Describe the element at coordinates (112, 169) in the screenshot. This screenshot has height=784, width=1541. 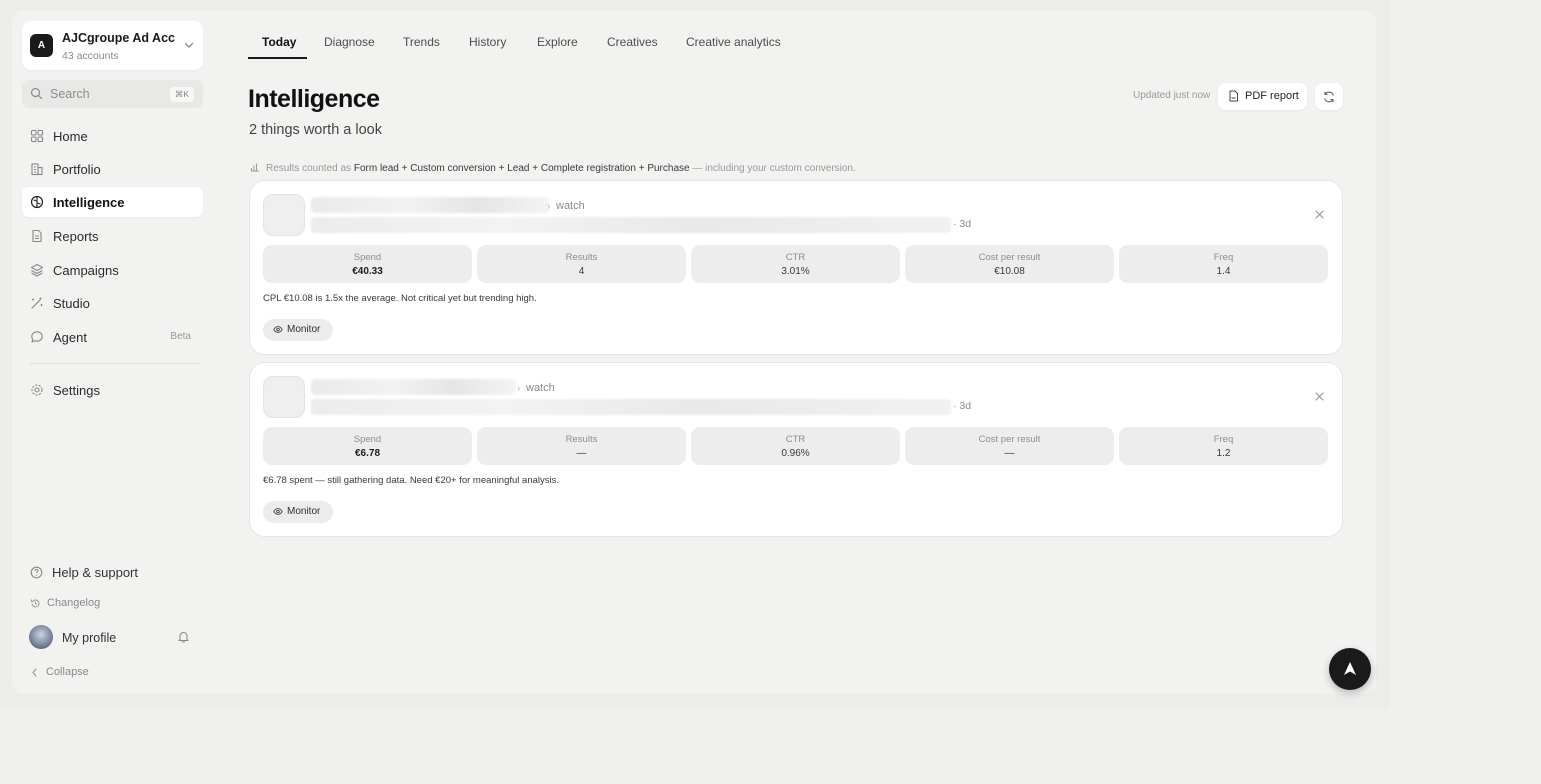
I see `sidebar-item-portfolio: Portfolio` at that location.